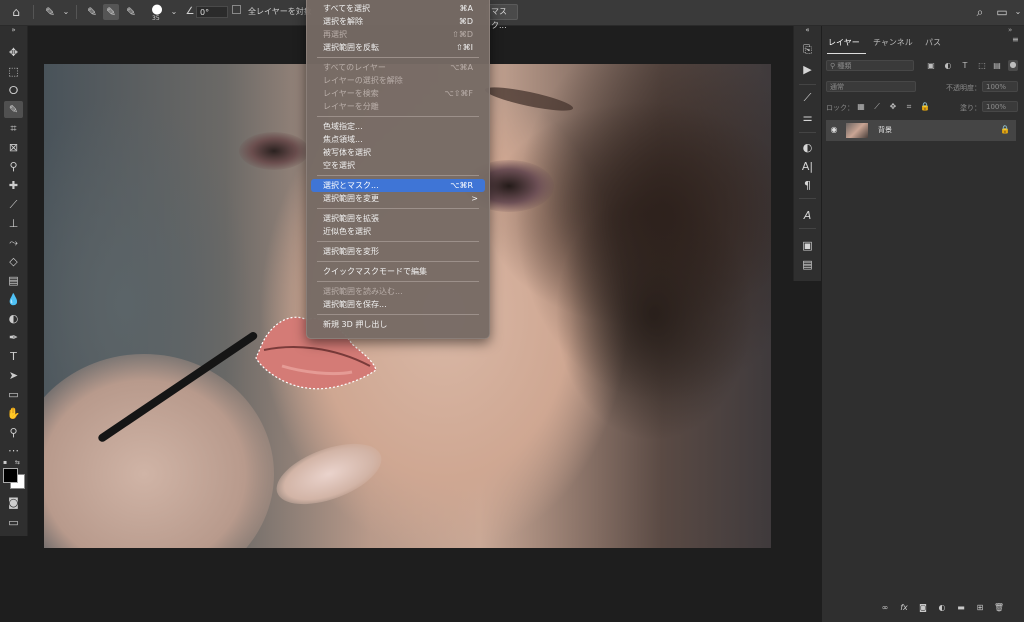  I want to click on hand-tool-icon: ✋, so click(13, 413).